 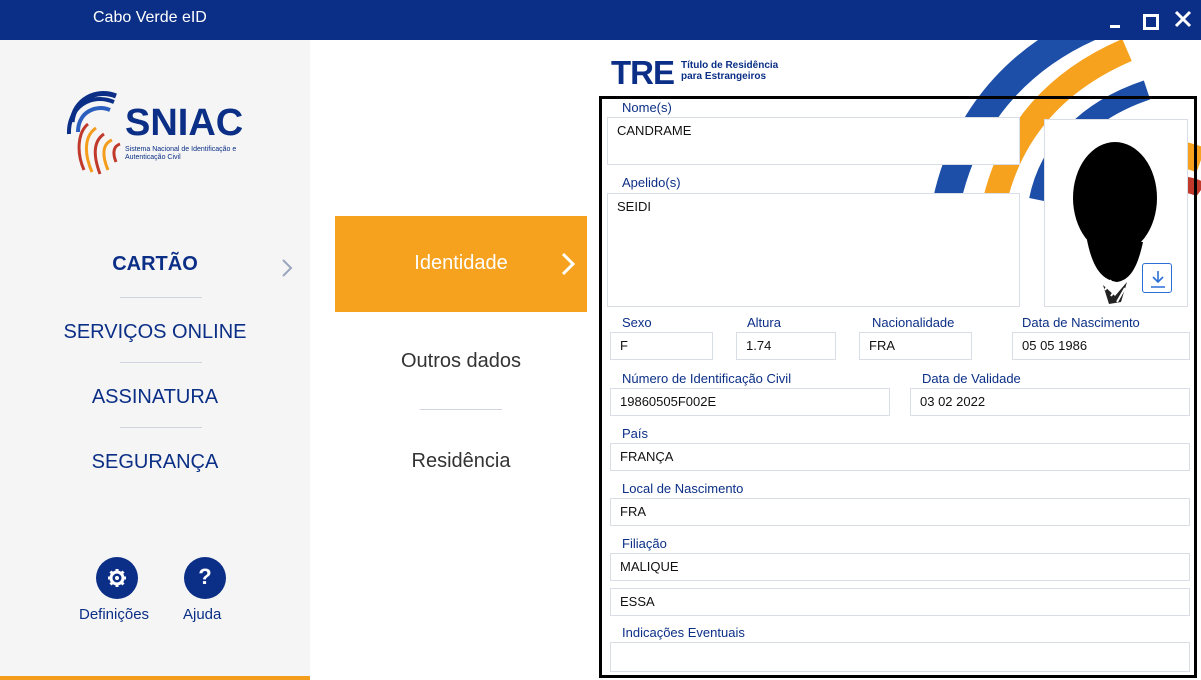 What do you see at coordinates (915, 346) in the screenshot?
I see `nacionalidade-field: FRA` at bounding box center [915, 346].